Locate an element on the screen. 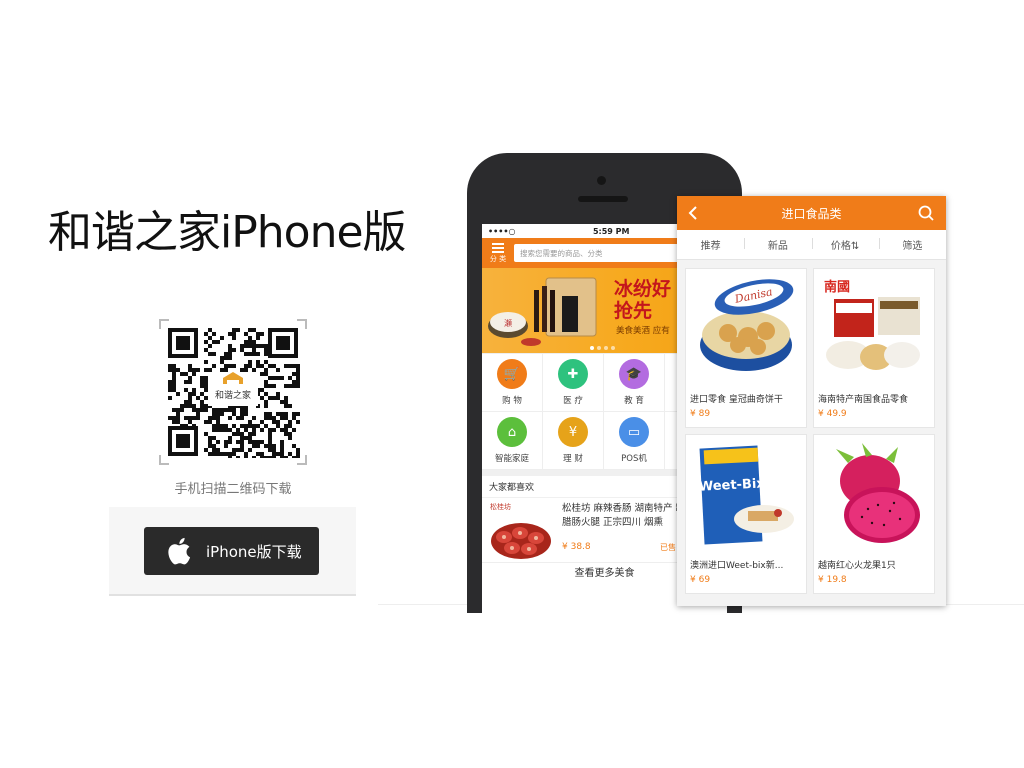 The image size is (1024, 768). product-card: Weet-Bix 澳洲进口Weet-bix新... ¥ 69 is located at coordinates (746, 514).